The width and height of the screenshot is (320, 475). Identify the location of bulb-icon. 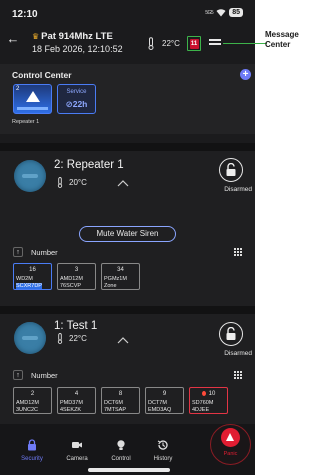
(121, 445).